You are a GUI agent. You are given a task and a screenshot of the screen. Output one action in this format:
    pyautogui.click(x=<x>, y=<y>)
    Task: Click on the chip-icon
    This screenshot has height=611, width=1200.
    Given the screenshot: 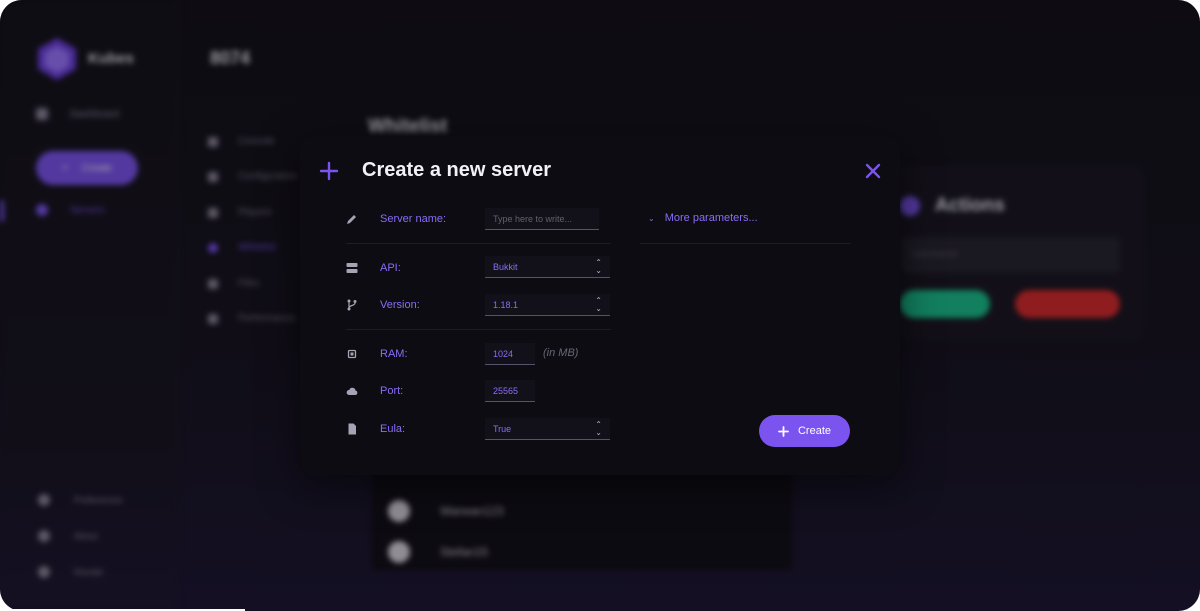 What is the action you would take?
    pyautogui.click(x=352, y=354)
    